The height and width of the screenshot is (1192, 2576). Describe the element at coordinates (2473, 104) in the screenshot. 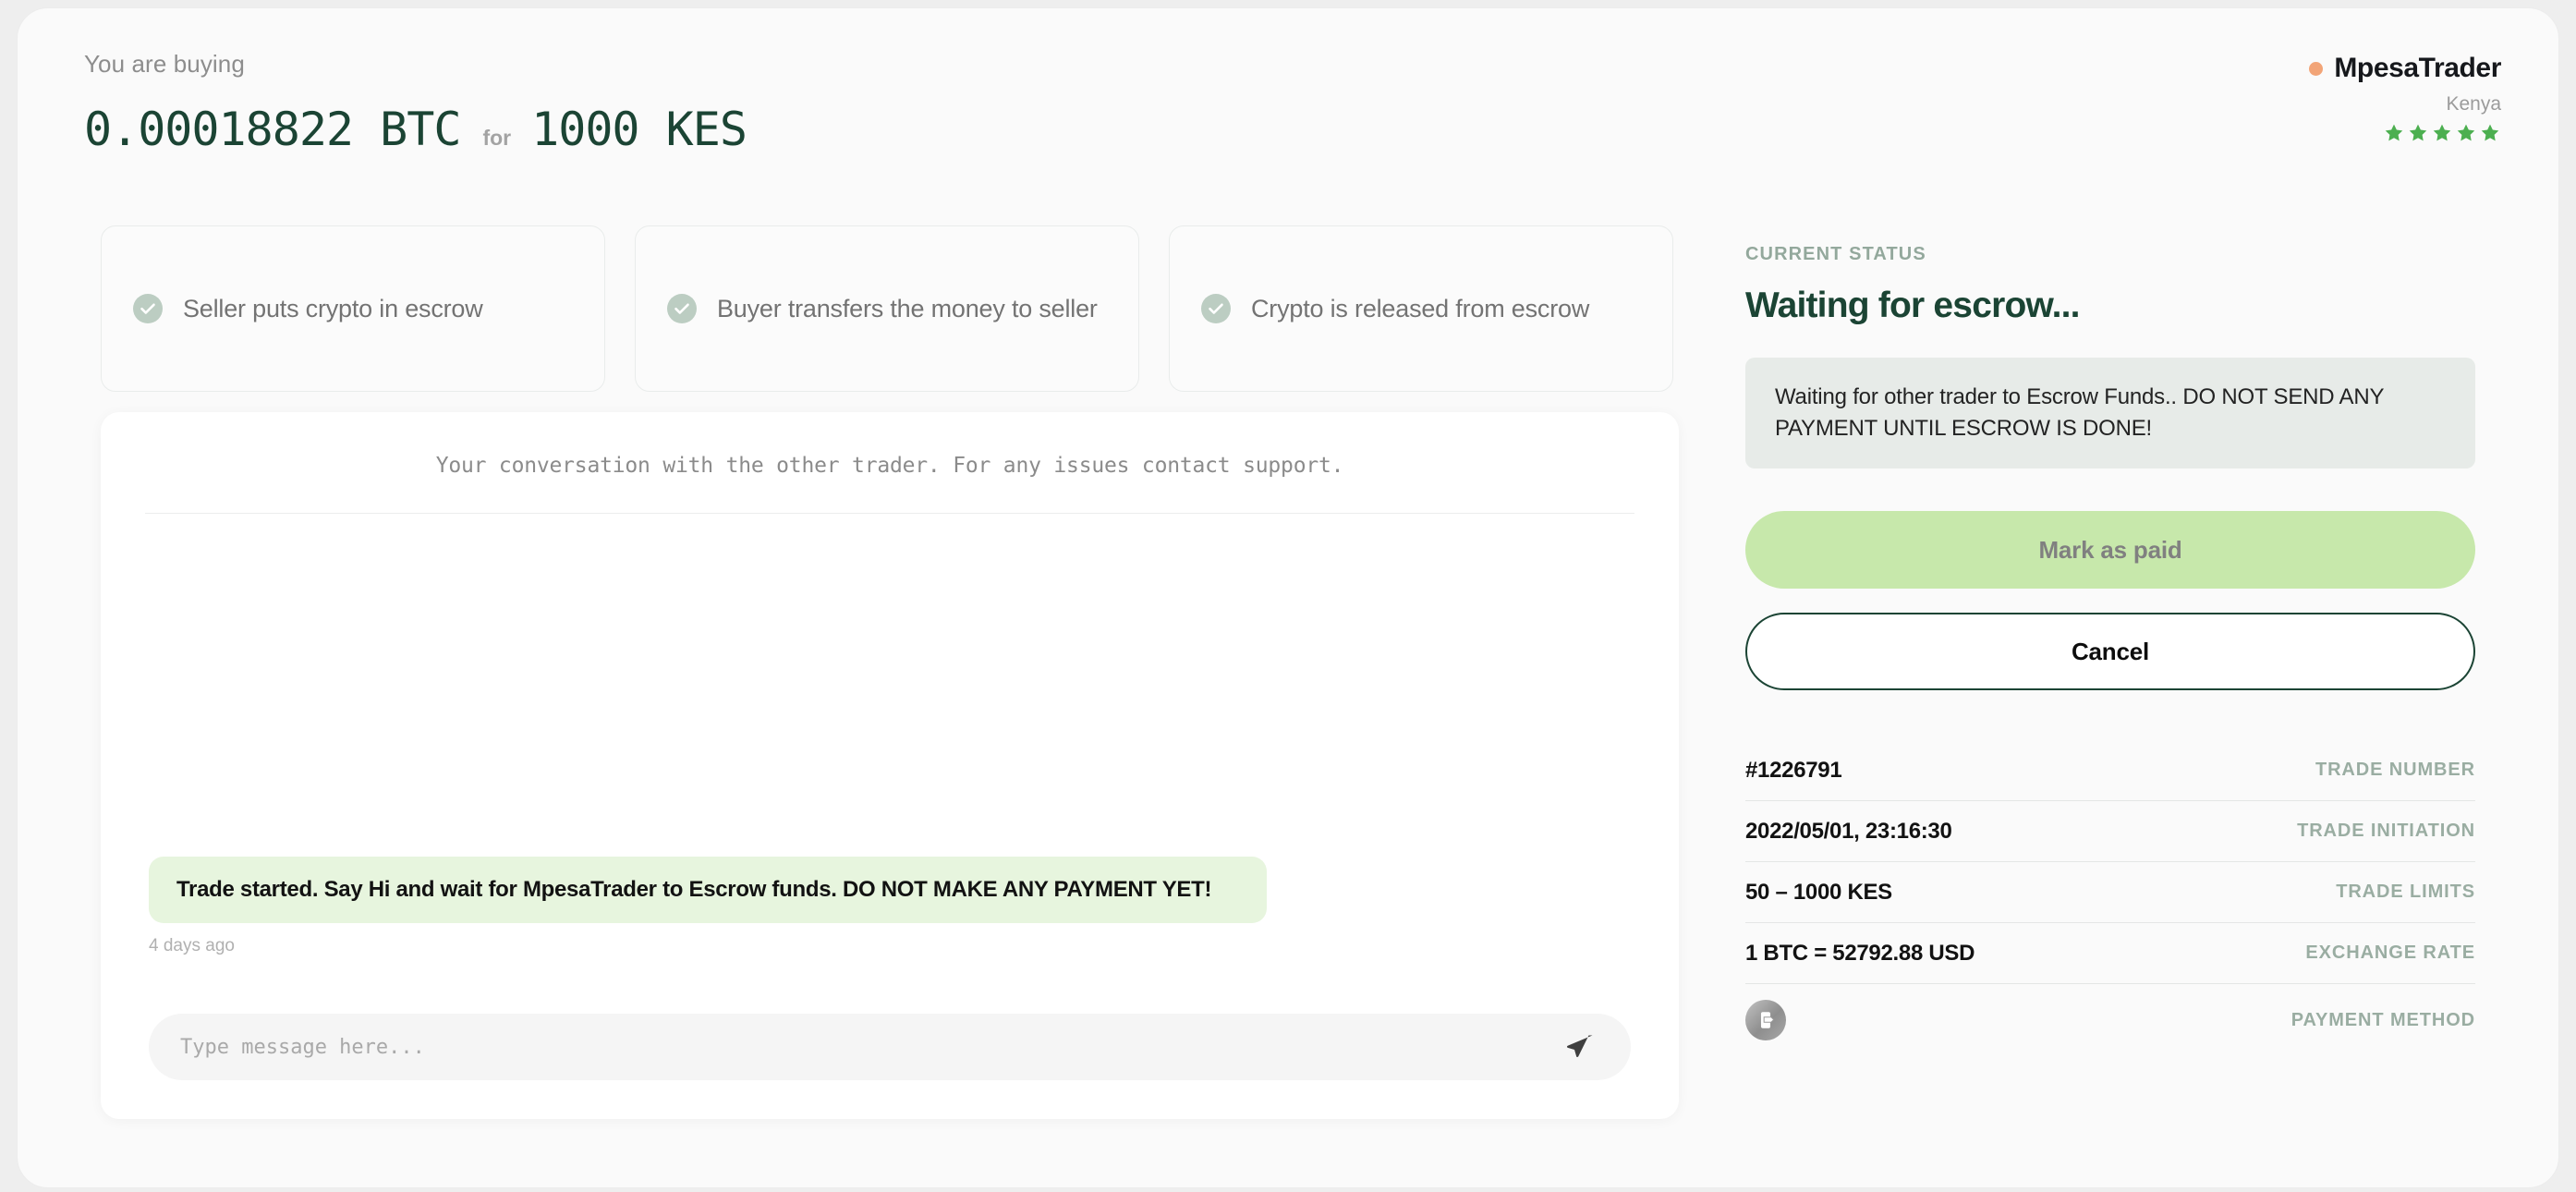

I see `trader-country: Kenya` at that location.